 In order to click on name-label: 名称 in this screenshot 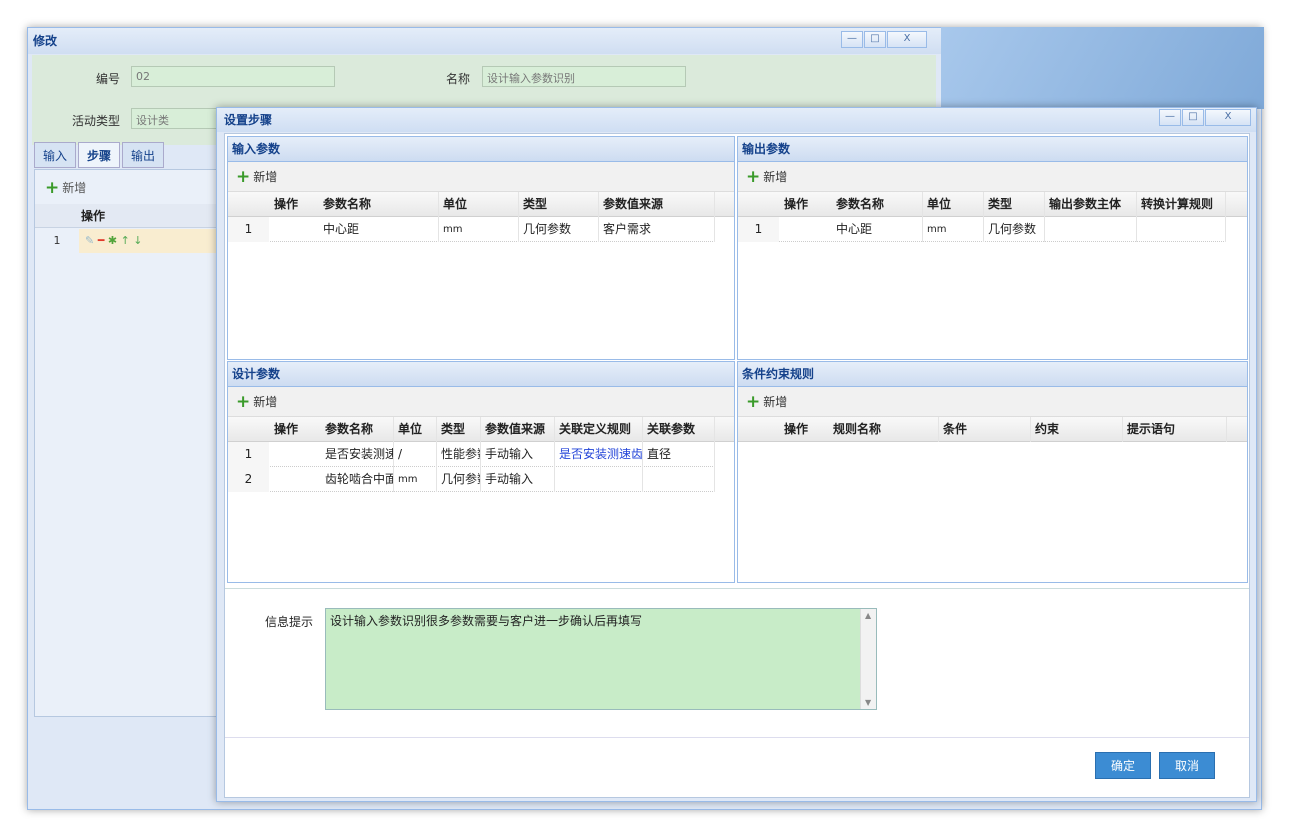, I will do `click(458, 79)`.